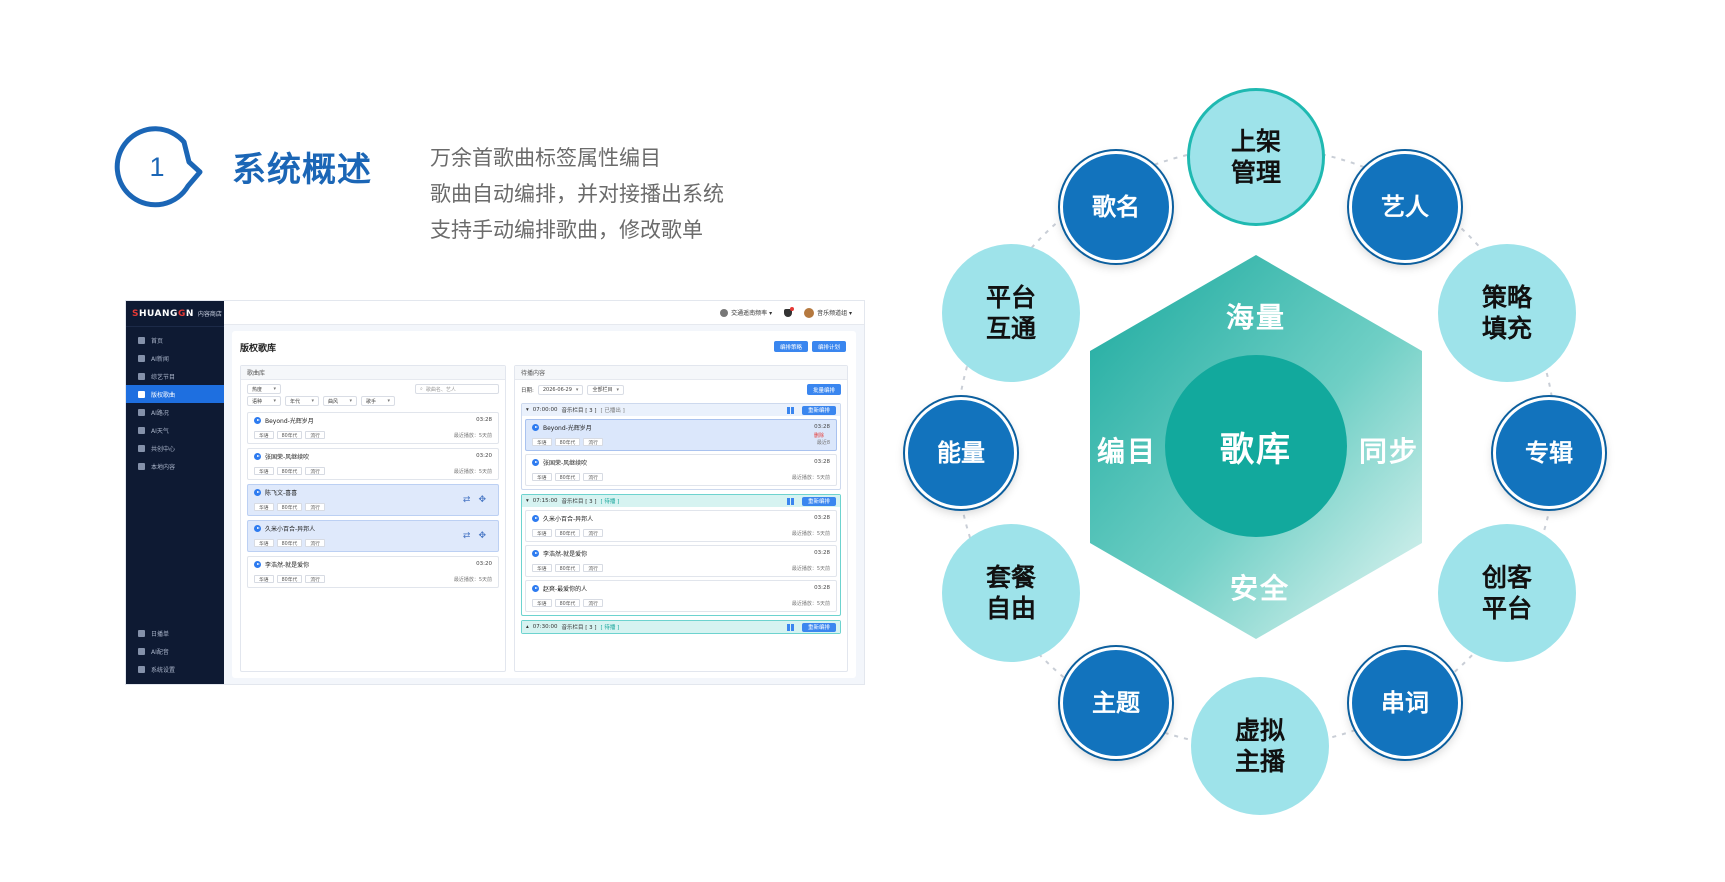 The image size is (1725, 882). I want to click on sidebar-item-ai-voice: AI配音, so click(175, 651).